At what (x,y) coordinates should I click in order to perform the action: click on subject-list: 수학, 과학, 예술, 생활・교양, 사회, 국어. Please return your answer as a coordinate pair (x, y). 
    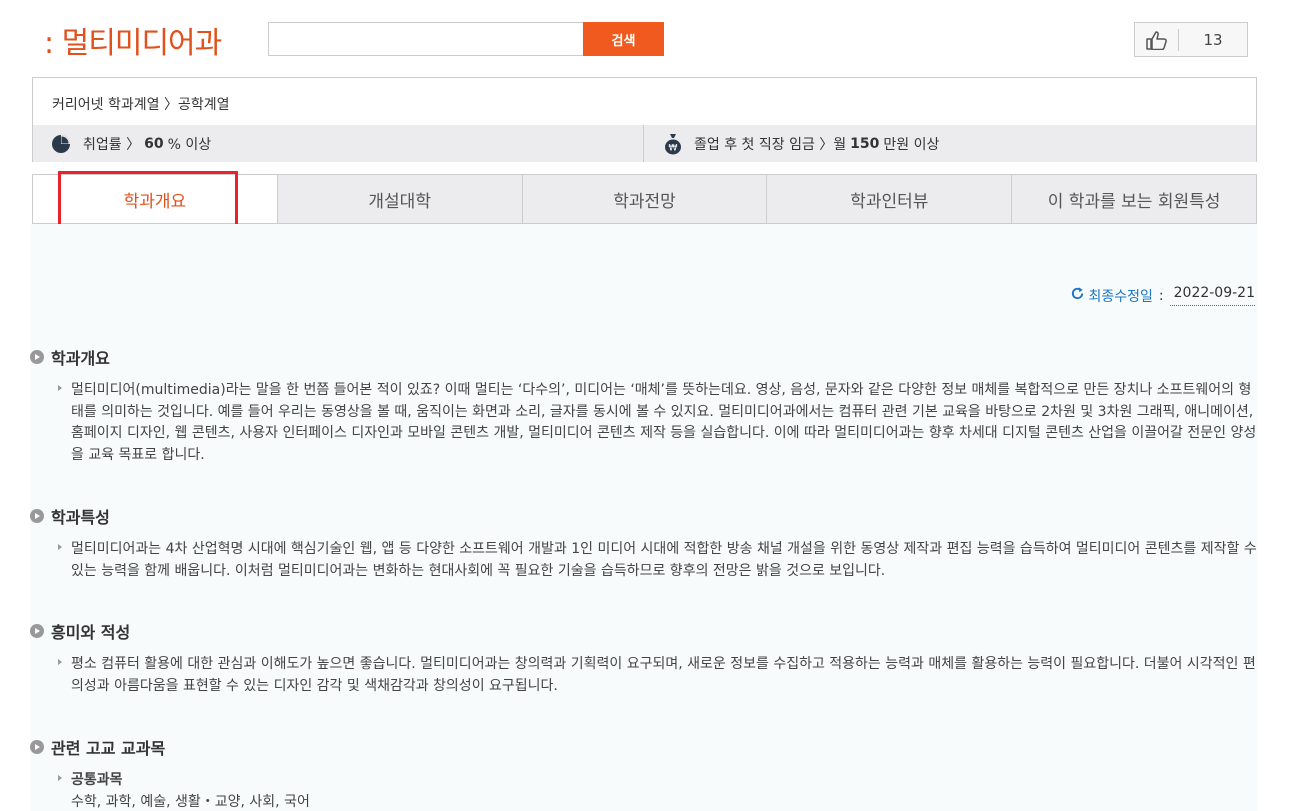
    Looking at the image, I should click on (190, 801).